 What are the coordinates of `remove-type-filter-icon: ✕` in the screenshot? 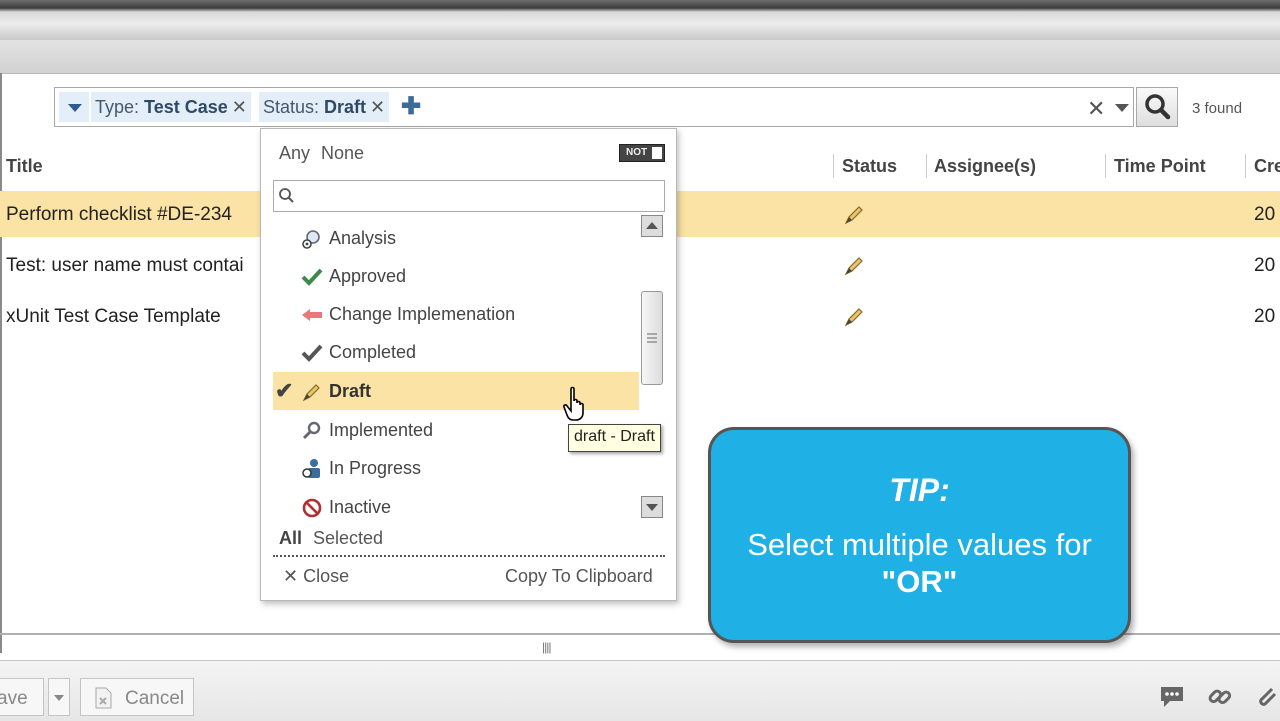 It's located at (239, 107).